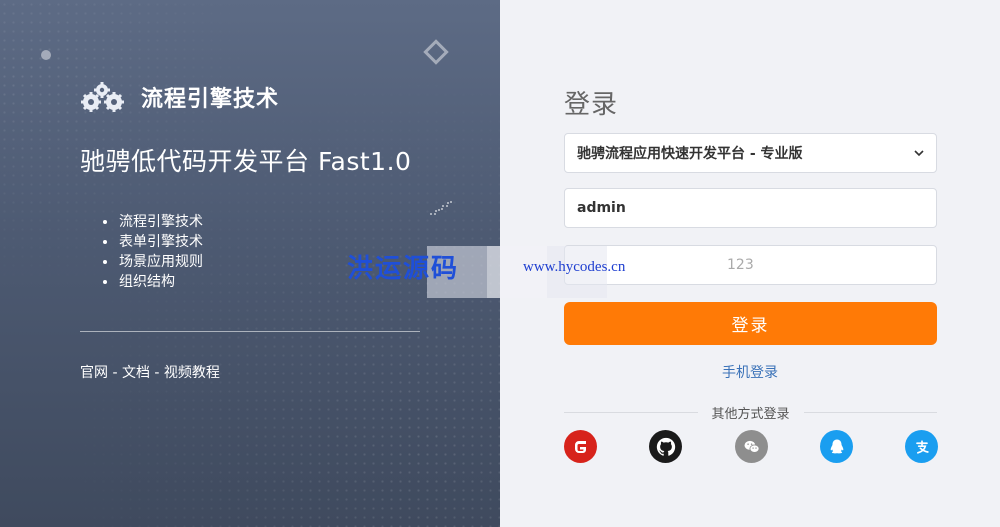 This screenshot has width=1000, height=527. What do you see at coordinates (153, 282) in the screenshot?
I see `feature-item: 组织结构` at bounding box center [153, 282].